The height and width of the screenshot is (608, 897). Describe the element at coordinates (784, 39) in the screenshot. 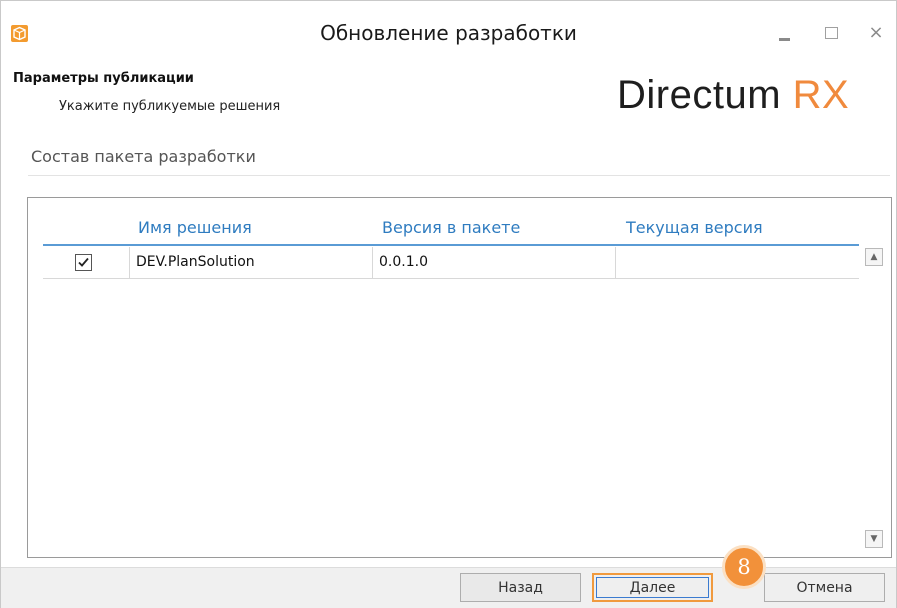

I see `minimize-icon` at that location.